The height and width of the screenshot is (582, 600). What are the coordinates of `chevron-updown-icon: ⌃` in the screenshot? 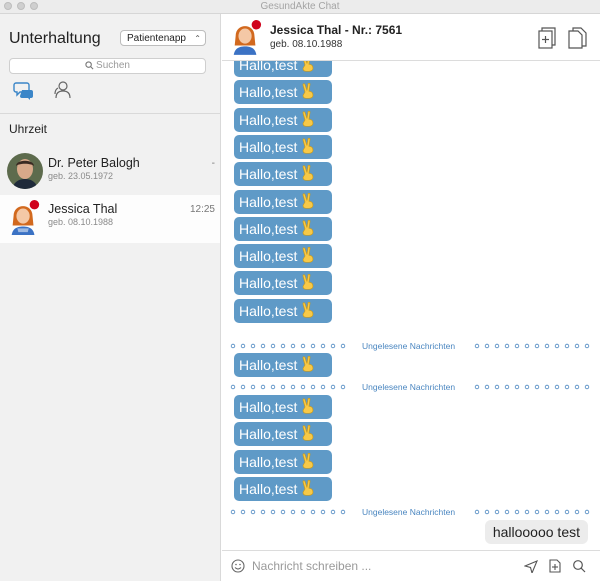 It's located at (197, 38).